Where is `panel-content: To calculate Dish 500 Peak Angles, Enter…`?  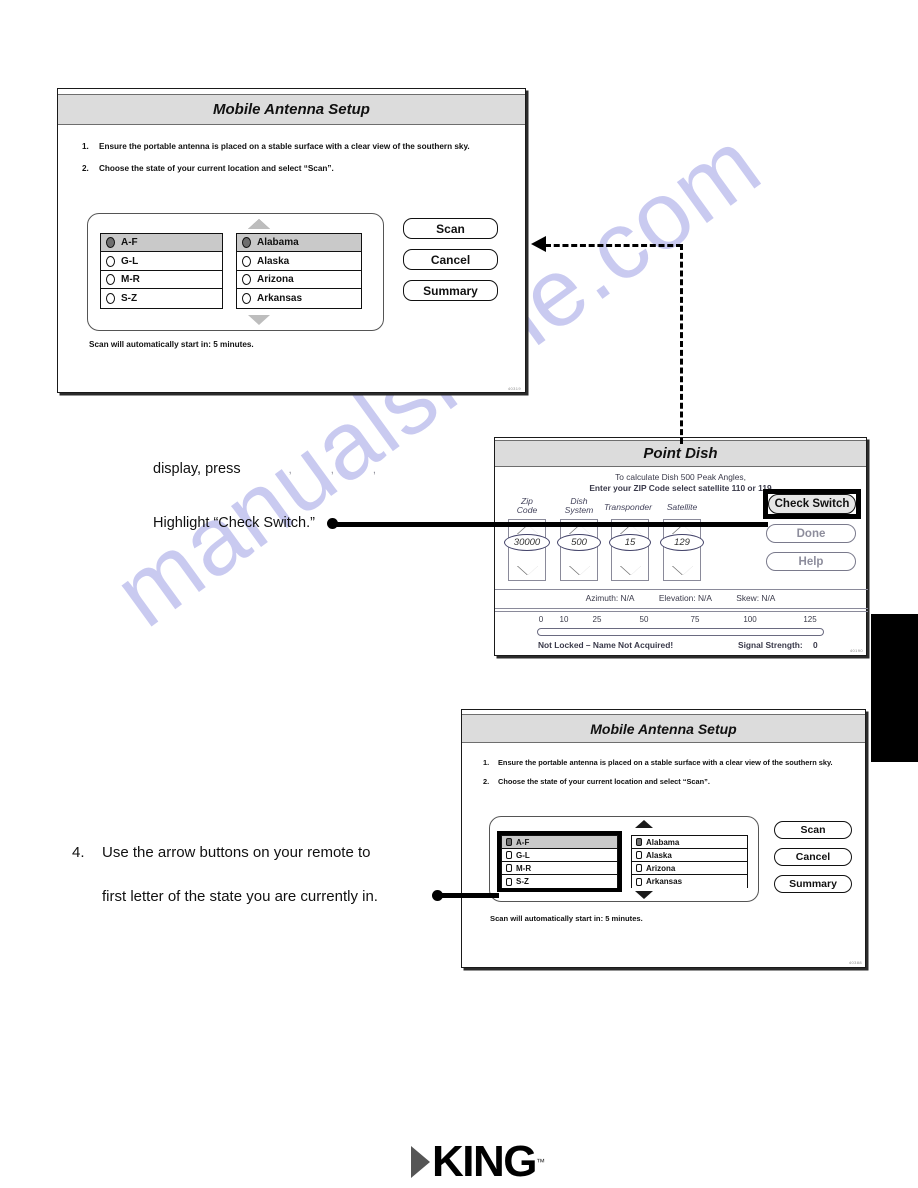 panel-content: To calculate Dish 500 Peak Angles, Enter… is located at coordinates (681, 560).